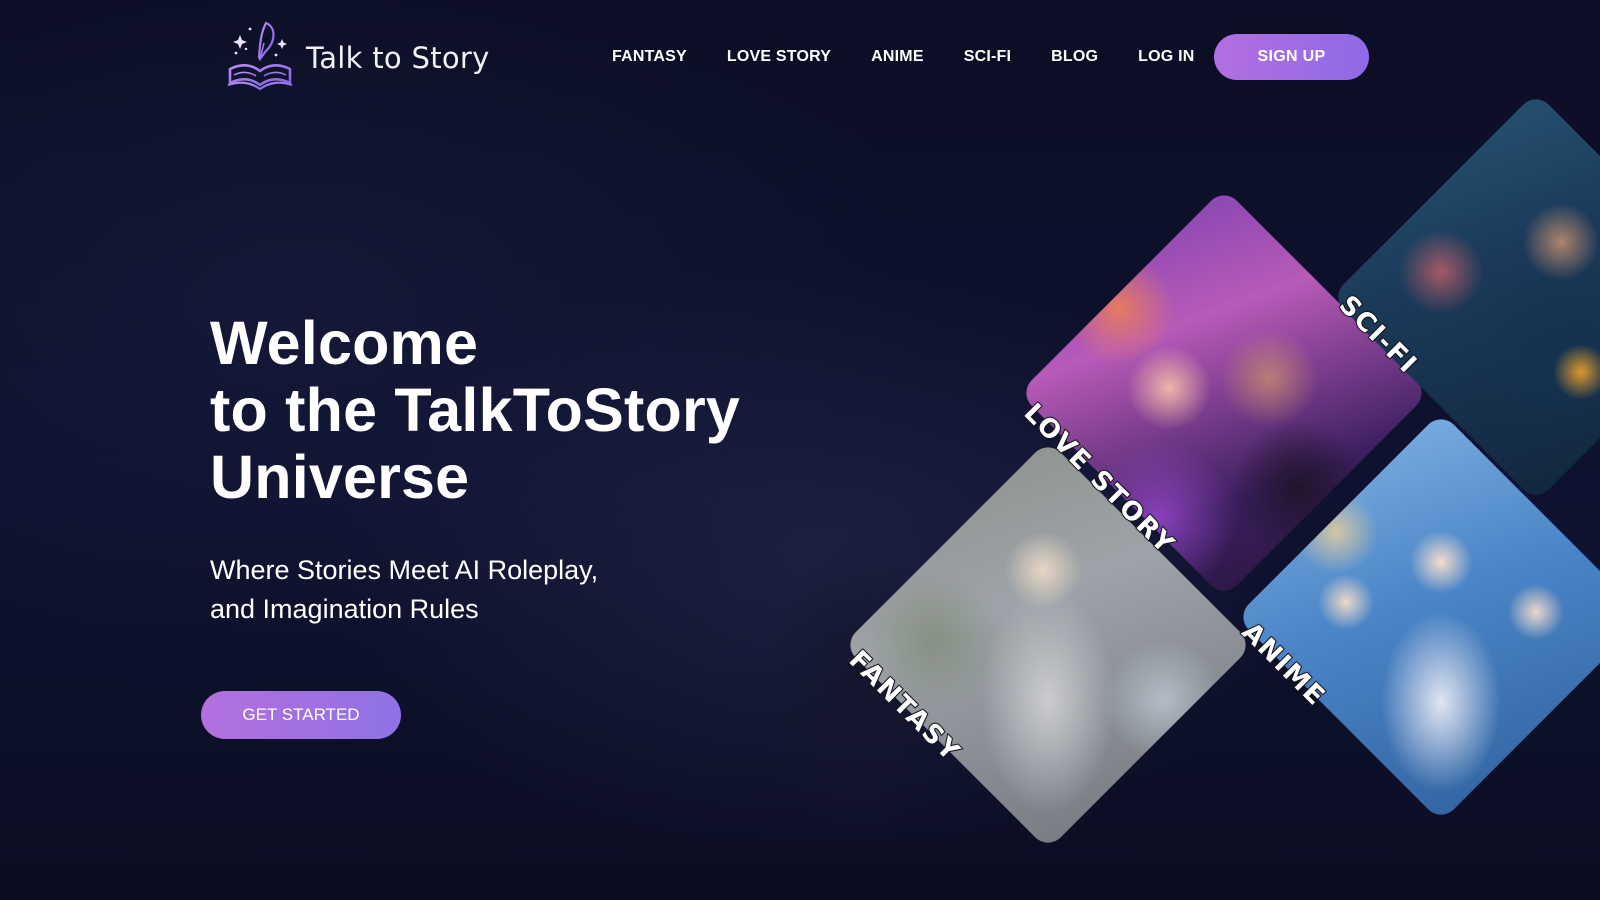 The width and height of the screenshot is (1600, 900). I want to click on nav-link-blog: BLOG, so click(1074, 57).